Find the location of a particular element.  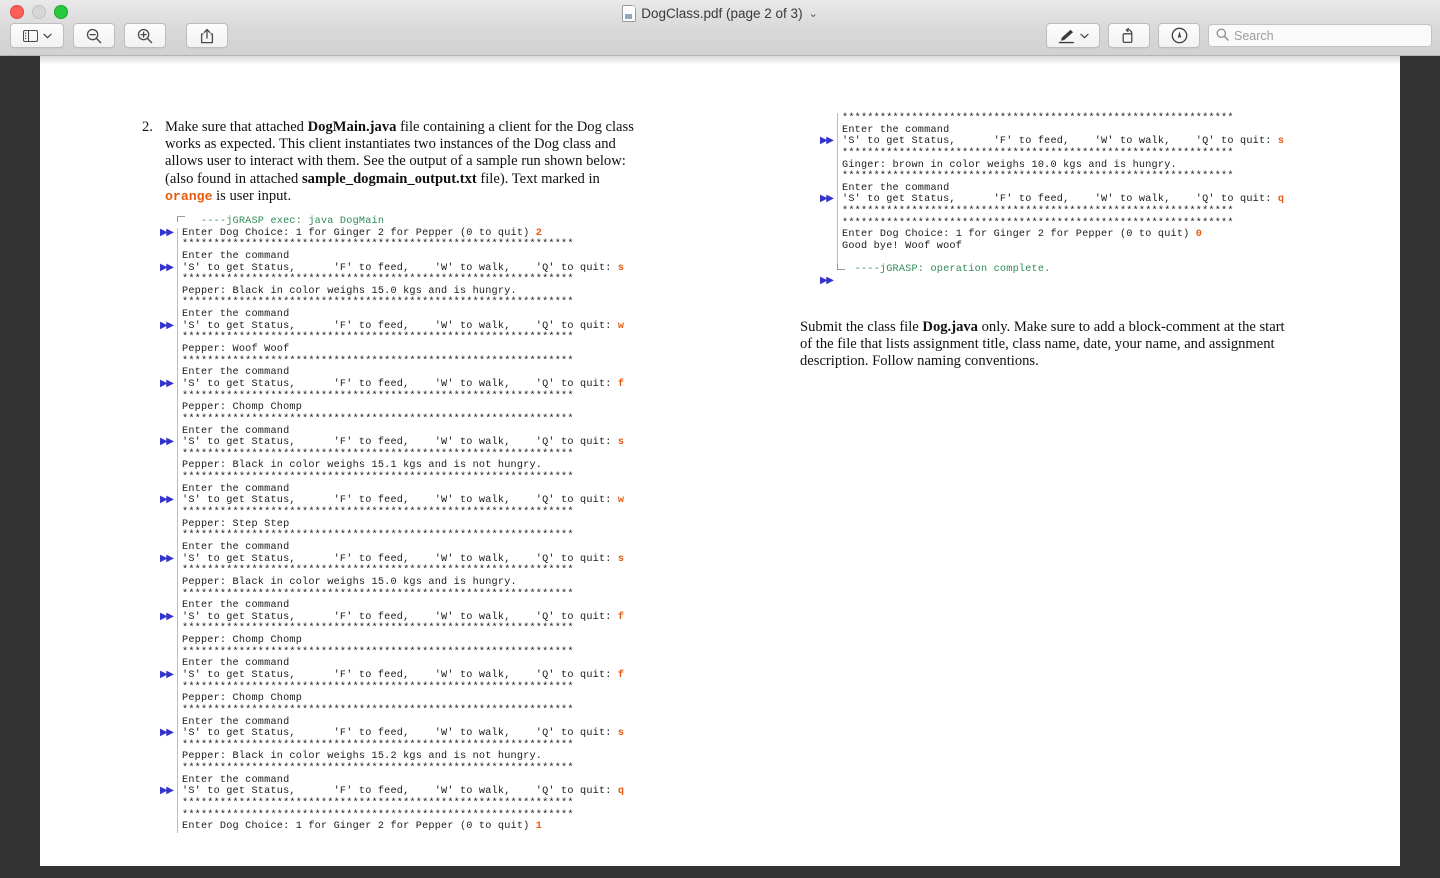

toolbar-right-group: Search is located at coordinates (1239, 35).